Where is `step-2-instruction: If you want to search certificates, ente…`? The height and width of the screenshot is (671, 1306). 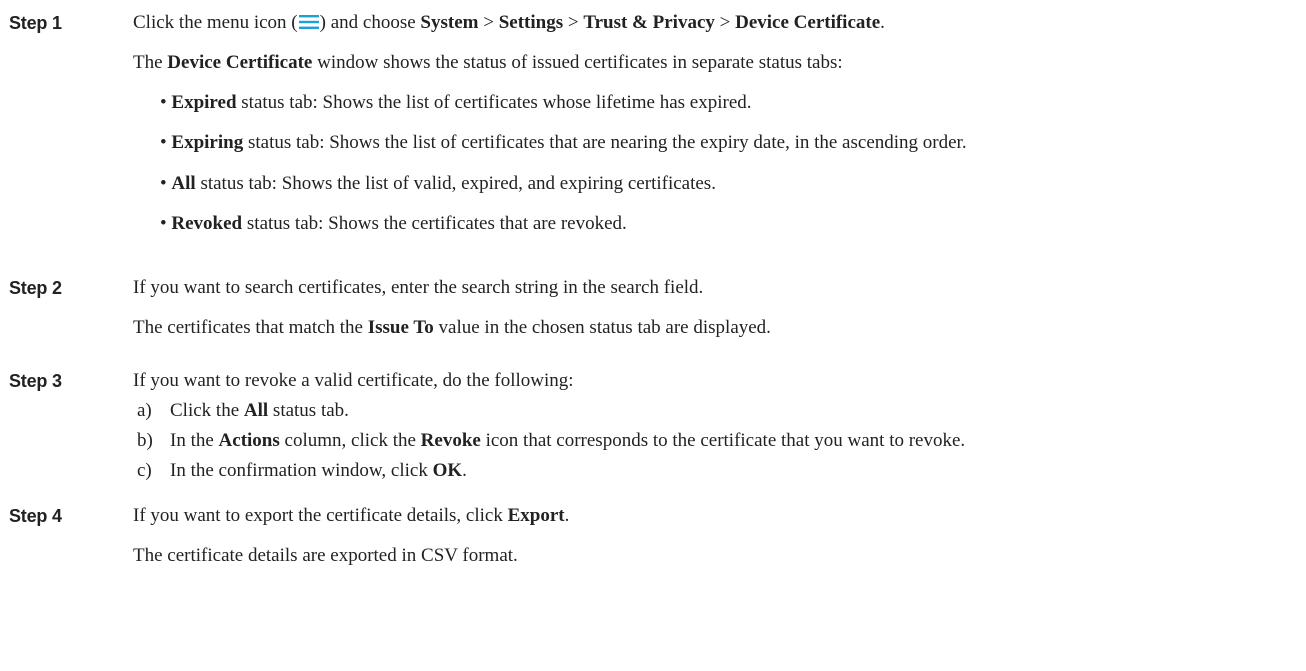 step-2-instruction: If you want to search certificates, ente… is located at coordinates (418, 287).